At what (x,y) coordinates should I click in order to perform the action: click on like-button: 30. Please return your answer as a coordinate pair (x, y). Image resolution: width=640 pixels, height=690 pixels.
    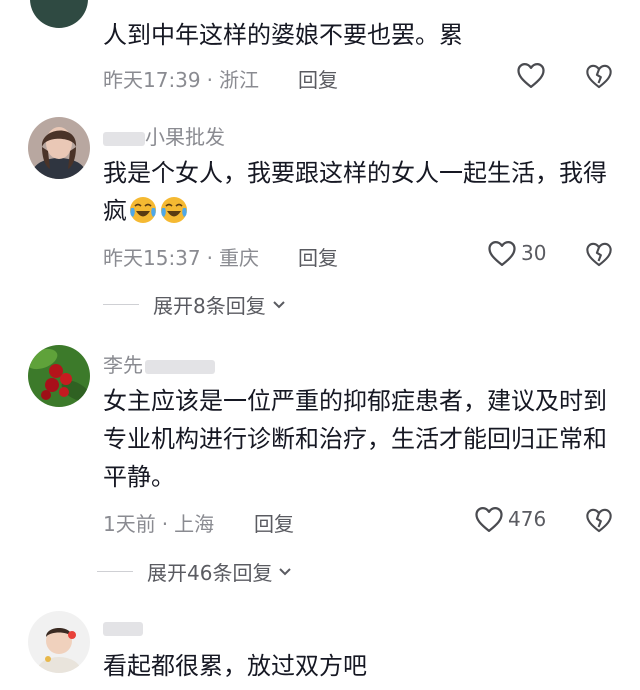
    Looking at the image, I should click on (516, 253).